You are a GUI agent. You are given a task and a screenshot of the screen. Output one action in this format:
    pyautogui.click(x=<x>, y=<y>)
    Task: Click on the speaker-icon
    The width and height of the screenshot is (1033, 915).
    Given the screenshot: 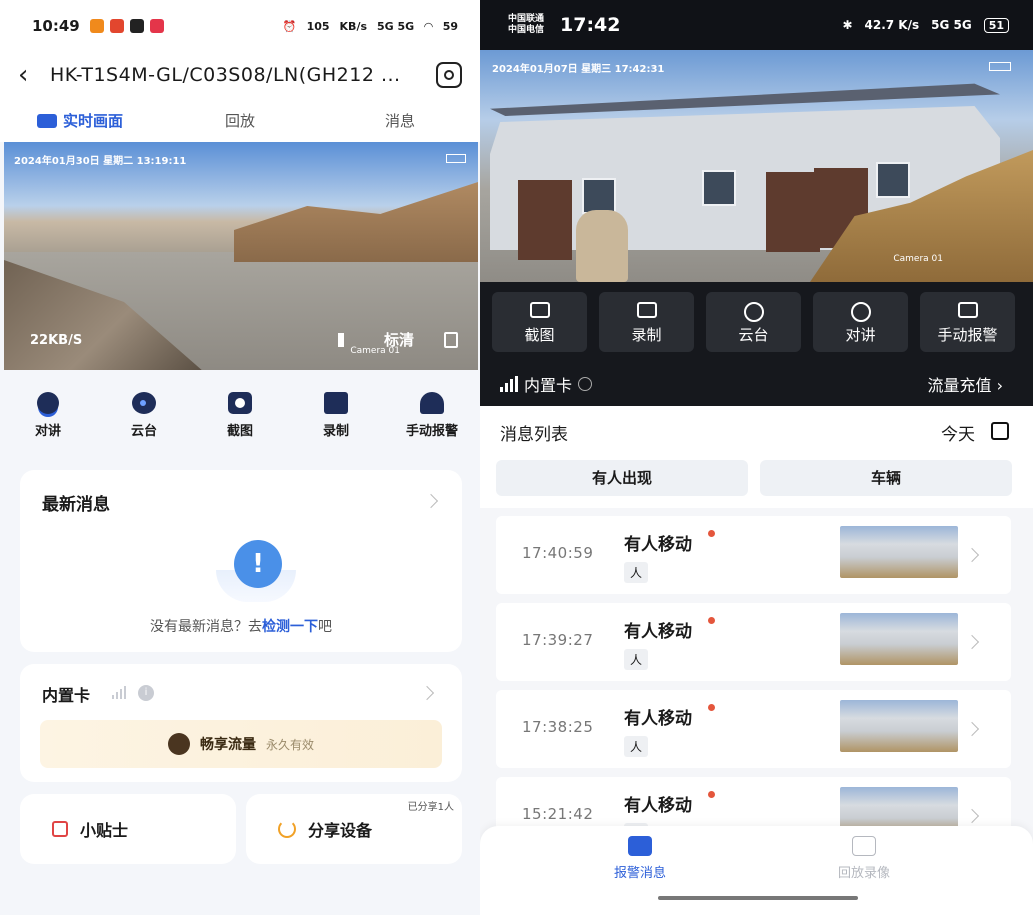 What is the action you would take?
    pyautogui.click(x=345, y=339)
    